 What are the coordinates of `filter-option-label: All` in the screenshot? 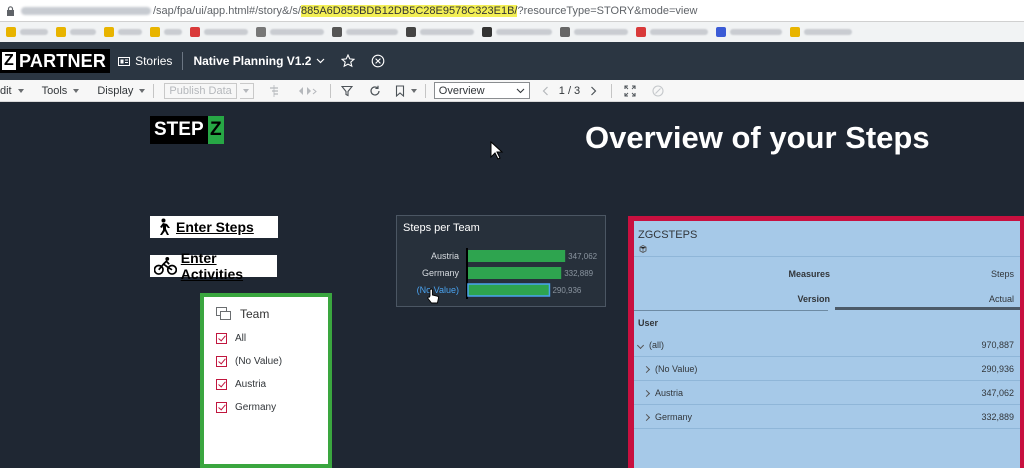 It's located at (241, 338).